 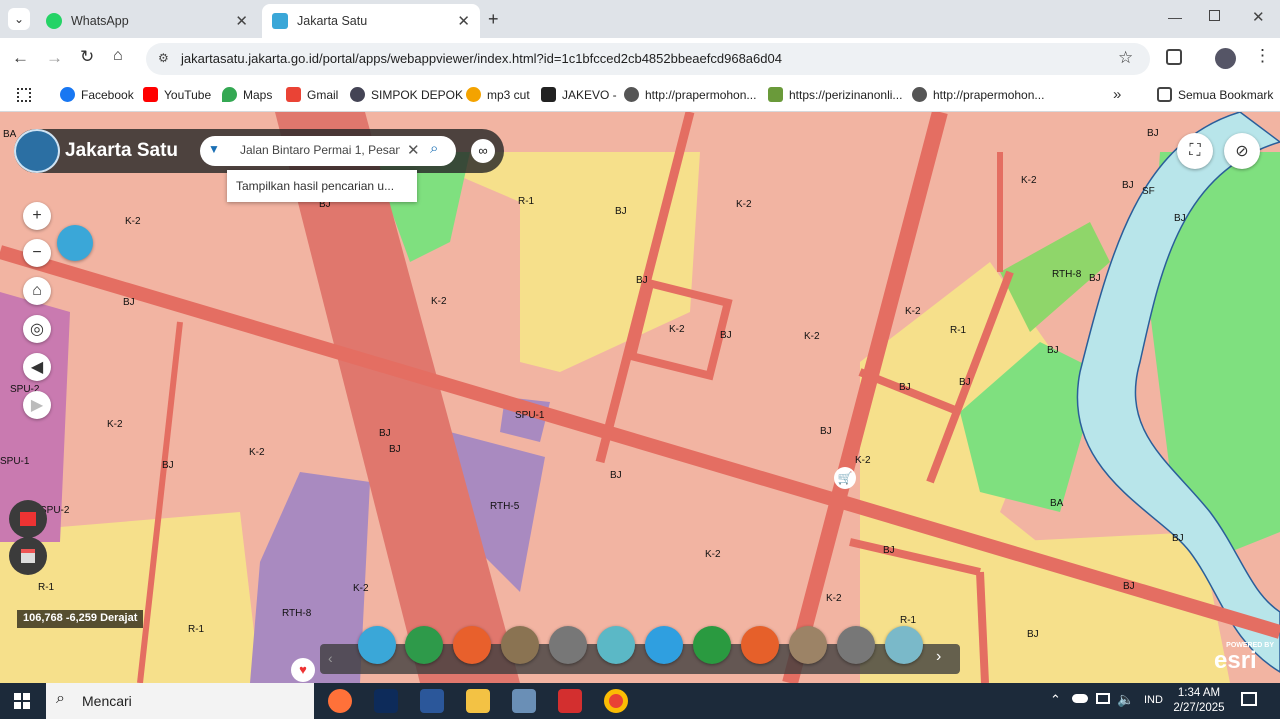 I want to click on bookmark-label: Gmail, so click(x=323, y=94).